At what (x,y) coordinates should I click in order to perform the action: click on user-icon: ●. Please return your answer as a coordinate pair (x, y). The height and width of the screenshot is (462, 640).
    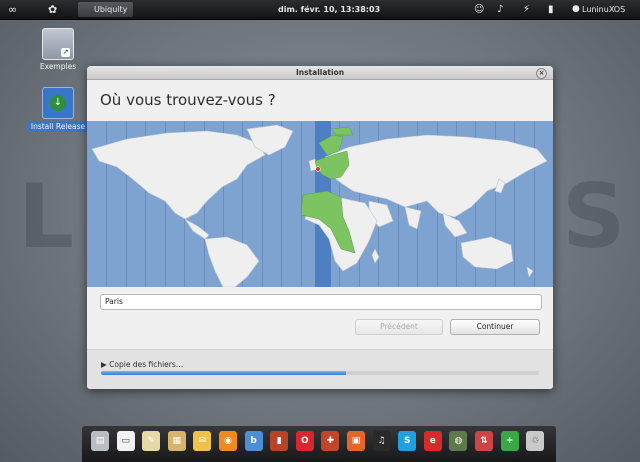
    Looking at the image, I should click on (576, 9).